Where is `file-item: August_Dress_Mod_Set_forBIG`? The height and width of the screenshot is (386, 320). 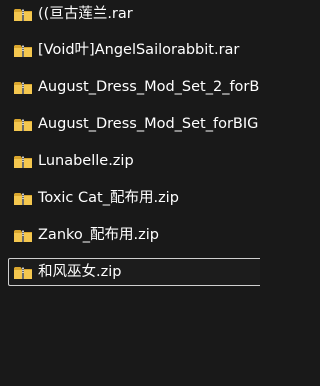 file-item: August_Dress_Mod_Set_forBIG is located at coordinates (134, 124).